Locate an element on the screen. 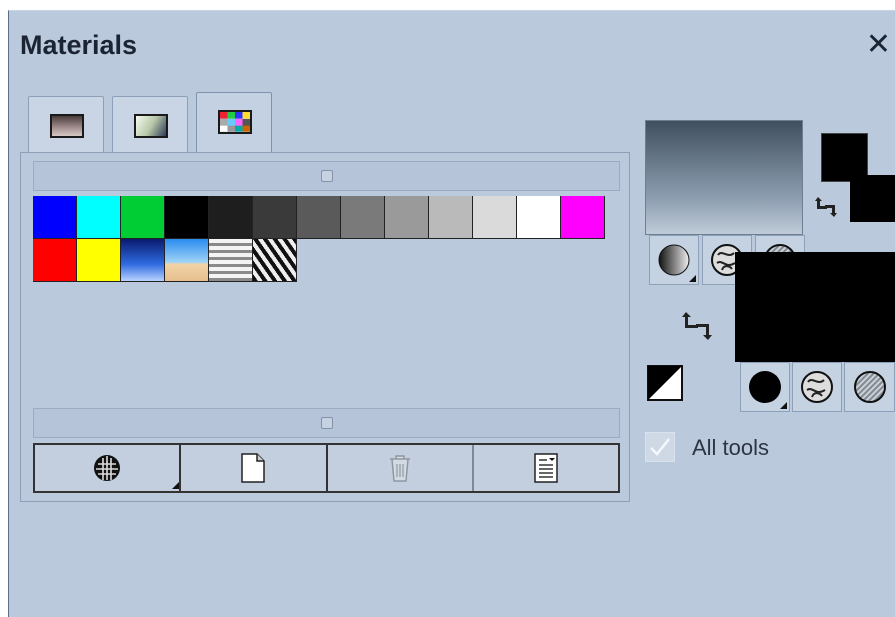  reset-default-colors-icon is located at coordinates (665, 383).